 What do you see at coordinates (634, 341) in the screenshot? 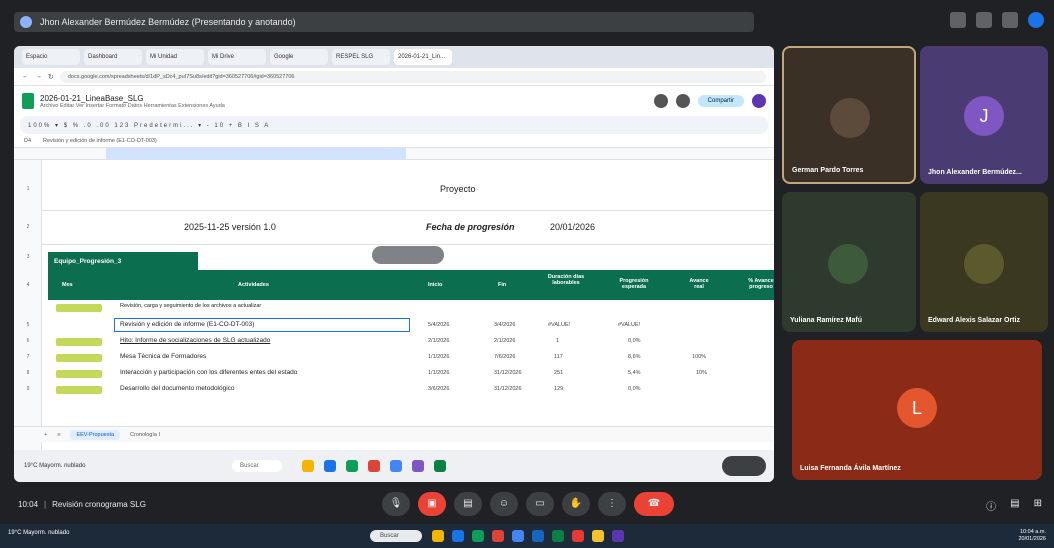
I see `progresion-cell: 0,0%` at bounding box center [634, 341].